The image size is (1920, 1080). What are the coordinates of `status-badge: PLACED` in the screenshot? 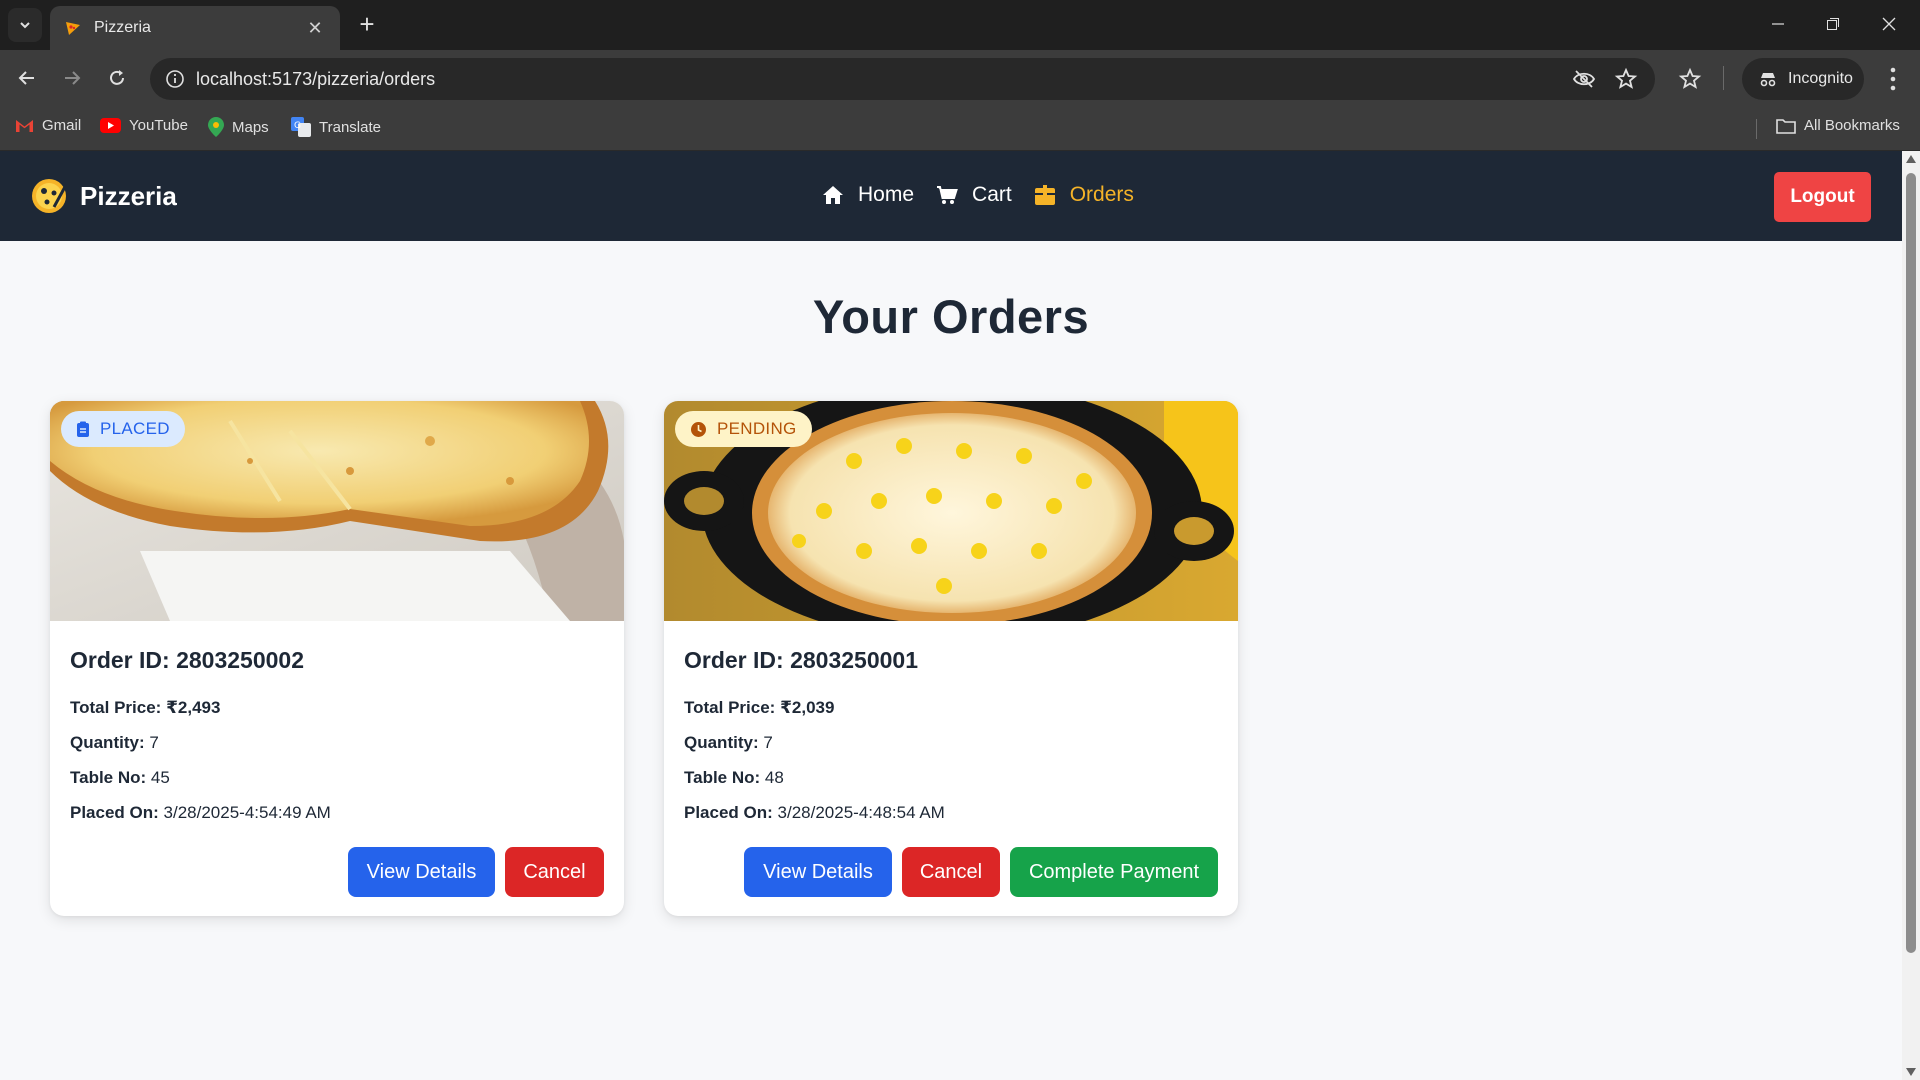 It's located at (123, 429).